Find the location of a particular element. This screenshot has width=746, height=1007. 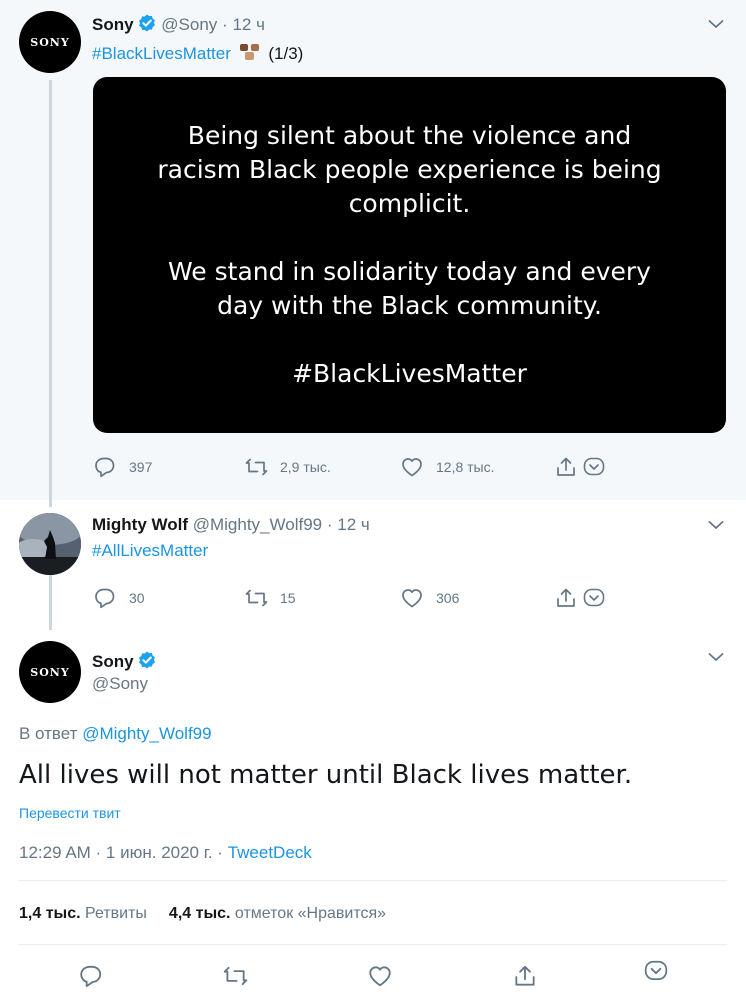

hashtag-link: #AllLivesMatter is located at coordinates (150, 550).